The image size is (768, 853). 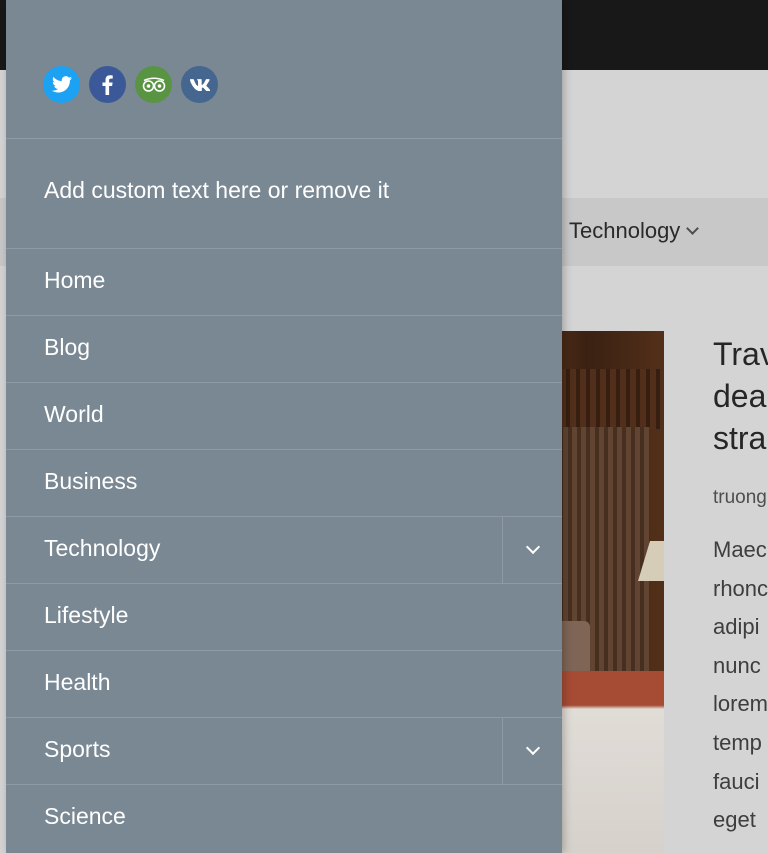 I want to click on menu-item-business: Business, so click(x=284, y=482).